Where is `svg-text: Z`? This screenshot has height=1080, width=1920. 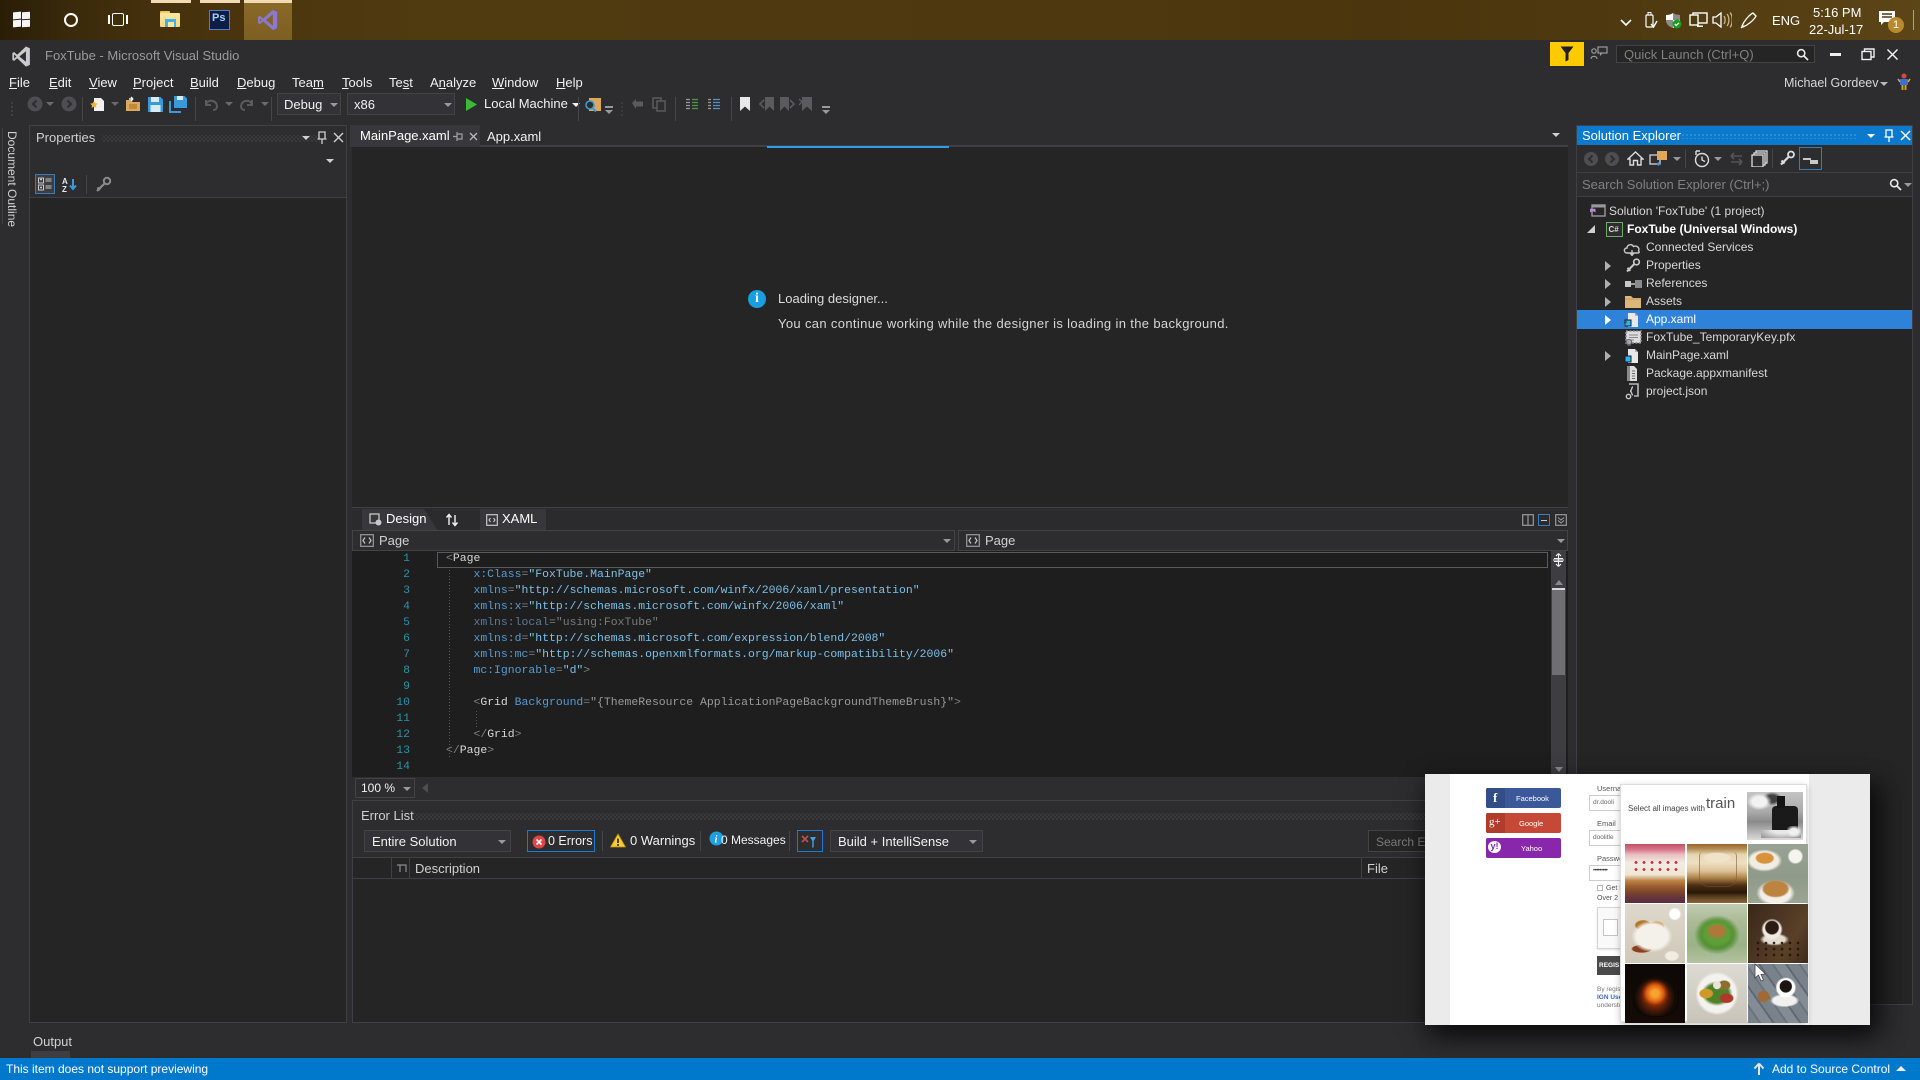 svg-text: Z is located at coordinates (64, 189).